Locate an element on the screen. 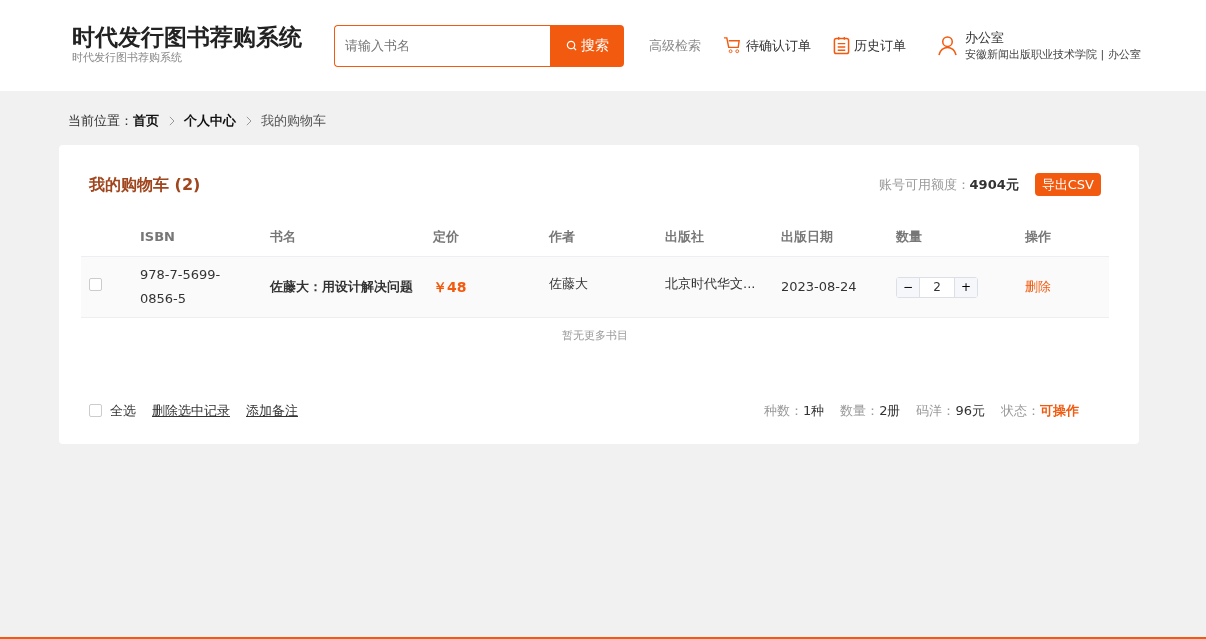  nav-link: 待确认订单 is located at coordinates (767, 45).